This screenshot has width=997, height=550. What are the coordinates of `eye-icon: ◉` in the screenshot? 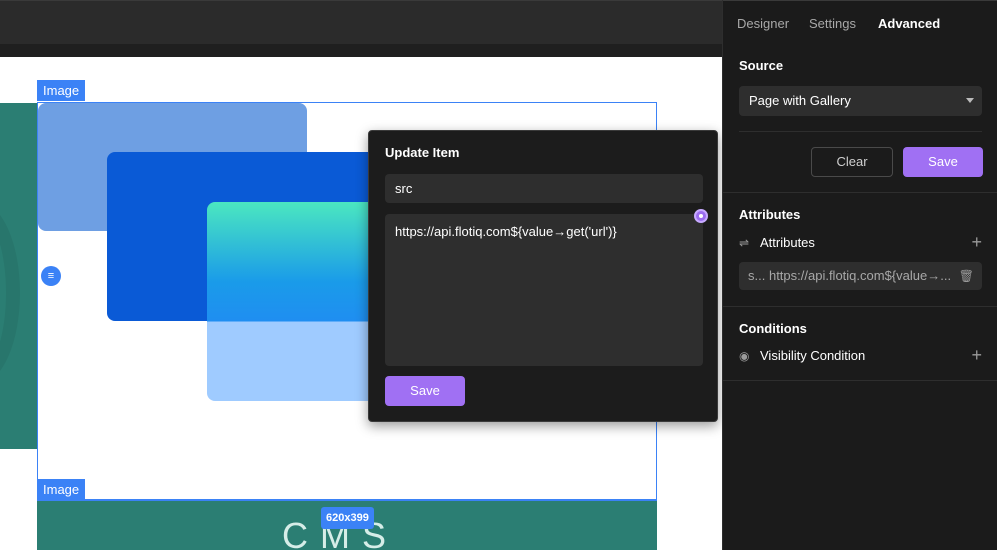 It's located at (744, 356).